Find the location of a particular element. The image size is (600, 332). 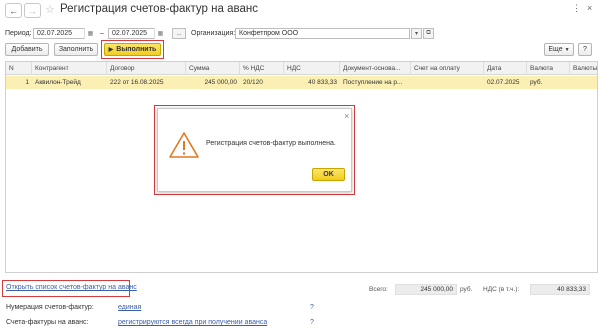

help-button: ? is located at coordinates (585, 49).